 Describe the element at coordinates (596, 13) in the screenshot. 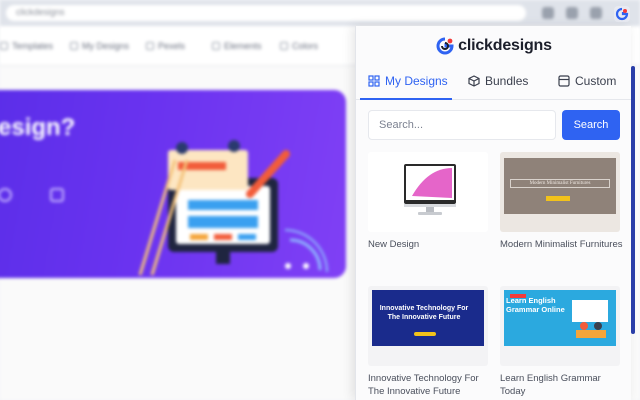

I see `extensions-icon` at that location.